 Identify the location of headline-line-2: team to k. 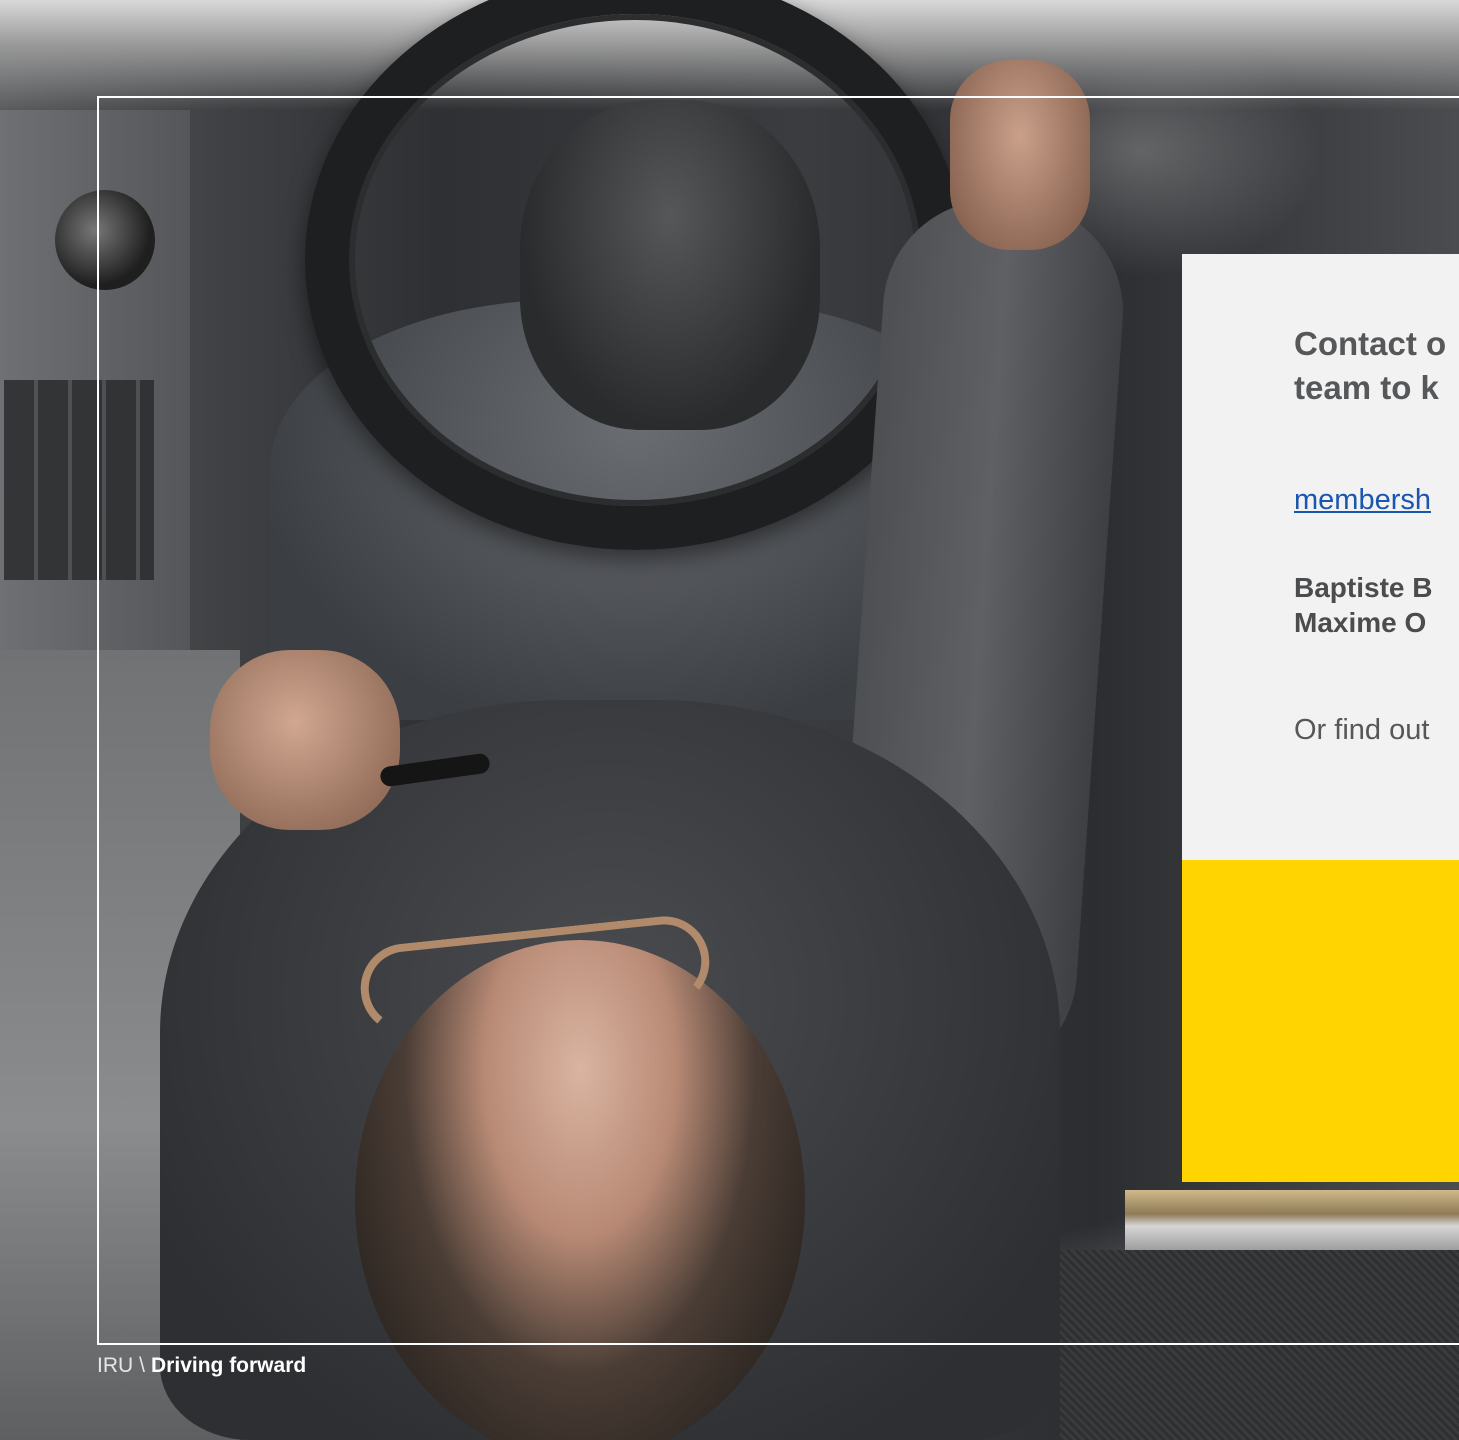
(1366, 387).